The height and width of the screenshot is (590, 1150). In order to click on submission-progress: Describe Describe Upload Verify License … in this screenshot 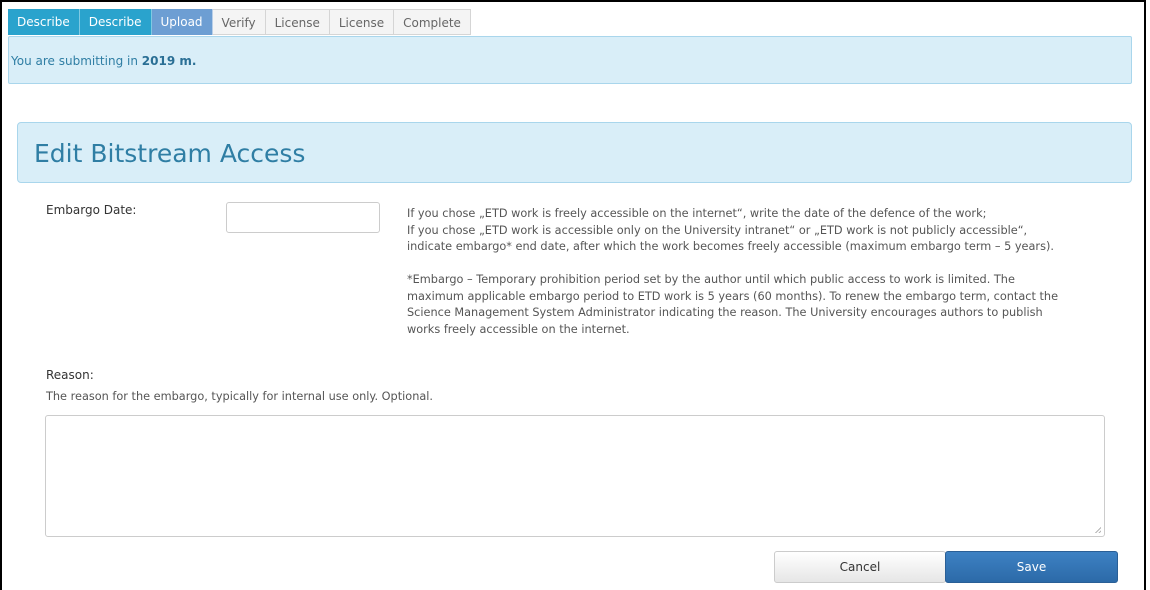, I will do `click(239, 22)`.